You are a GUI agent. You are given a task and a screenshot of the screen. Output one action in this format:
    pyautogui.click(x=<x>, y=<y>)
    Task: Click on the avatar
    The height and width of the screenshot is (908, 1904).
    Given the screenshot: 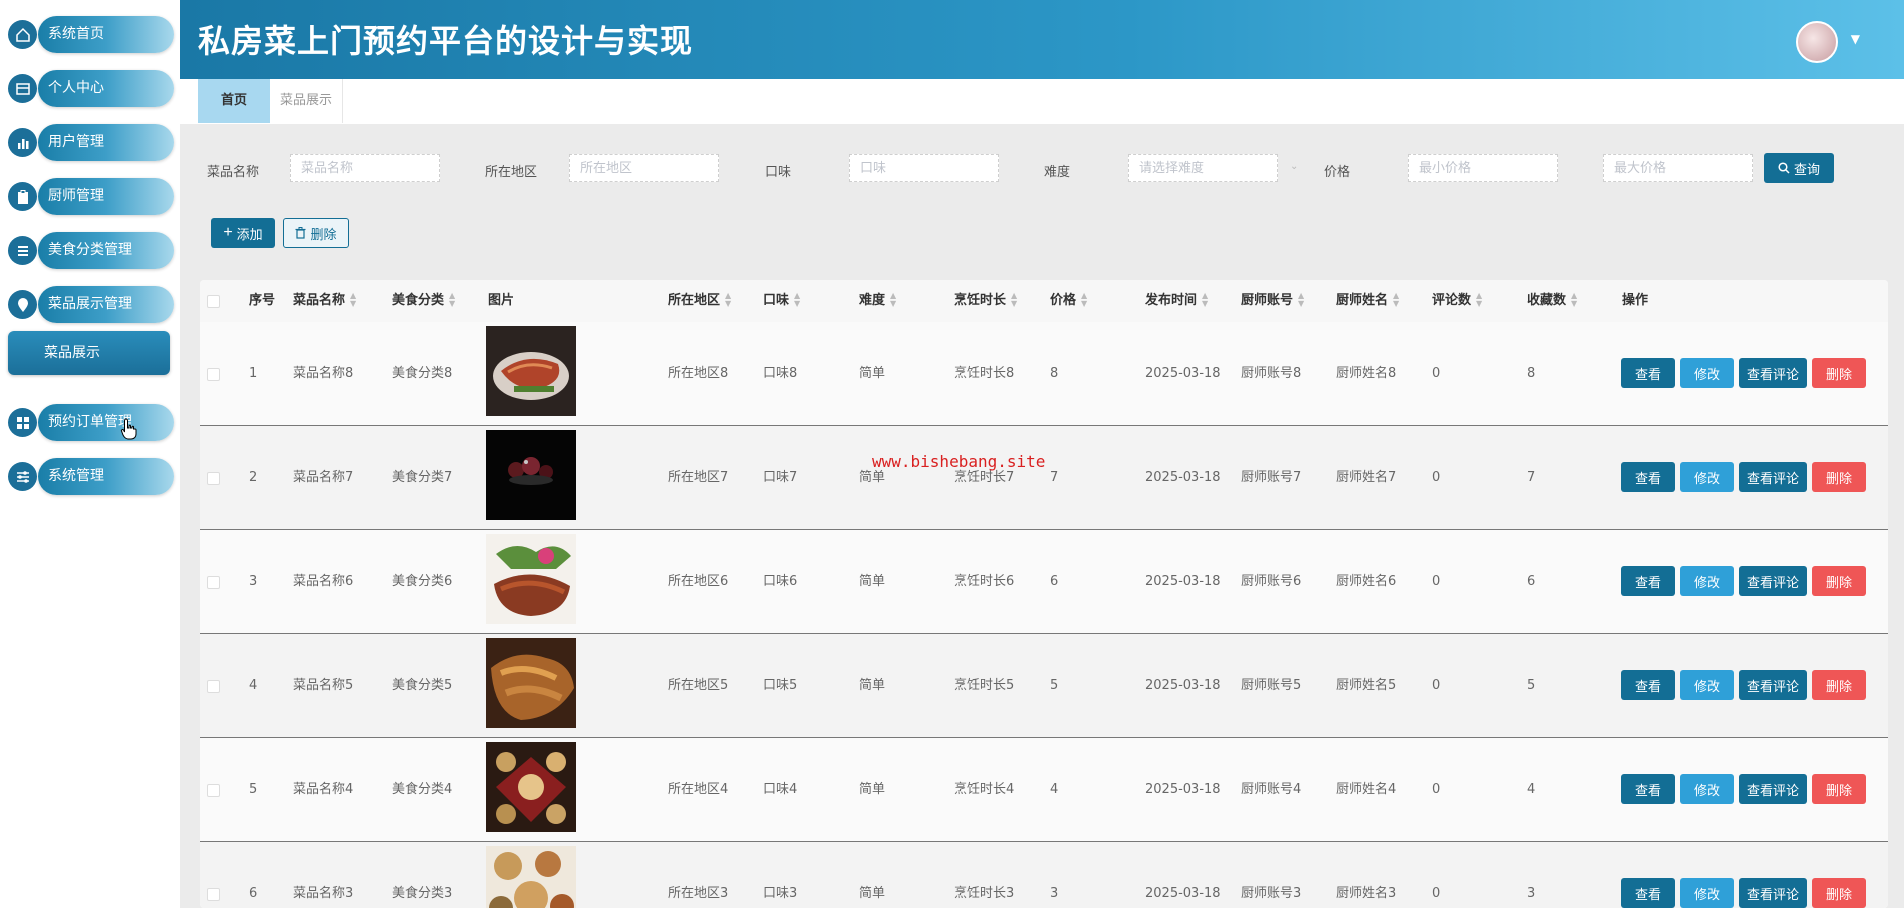 What is the action you would take?
    pyautogui.click(x=1817, y=42)
    